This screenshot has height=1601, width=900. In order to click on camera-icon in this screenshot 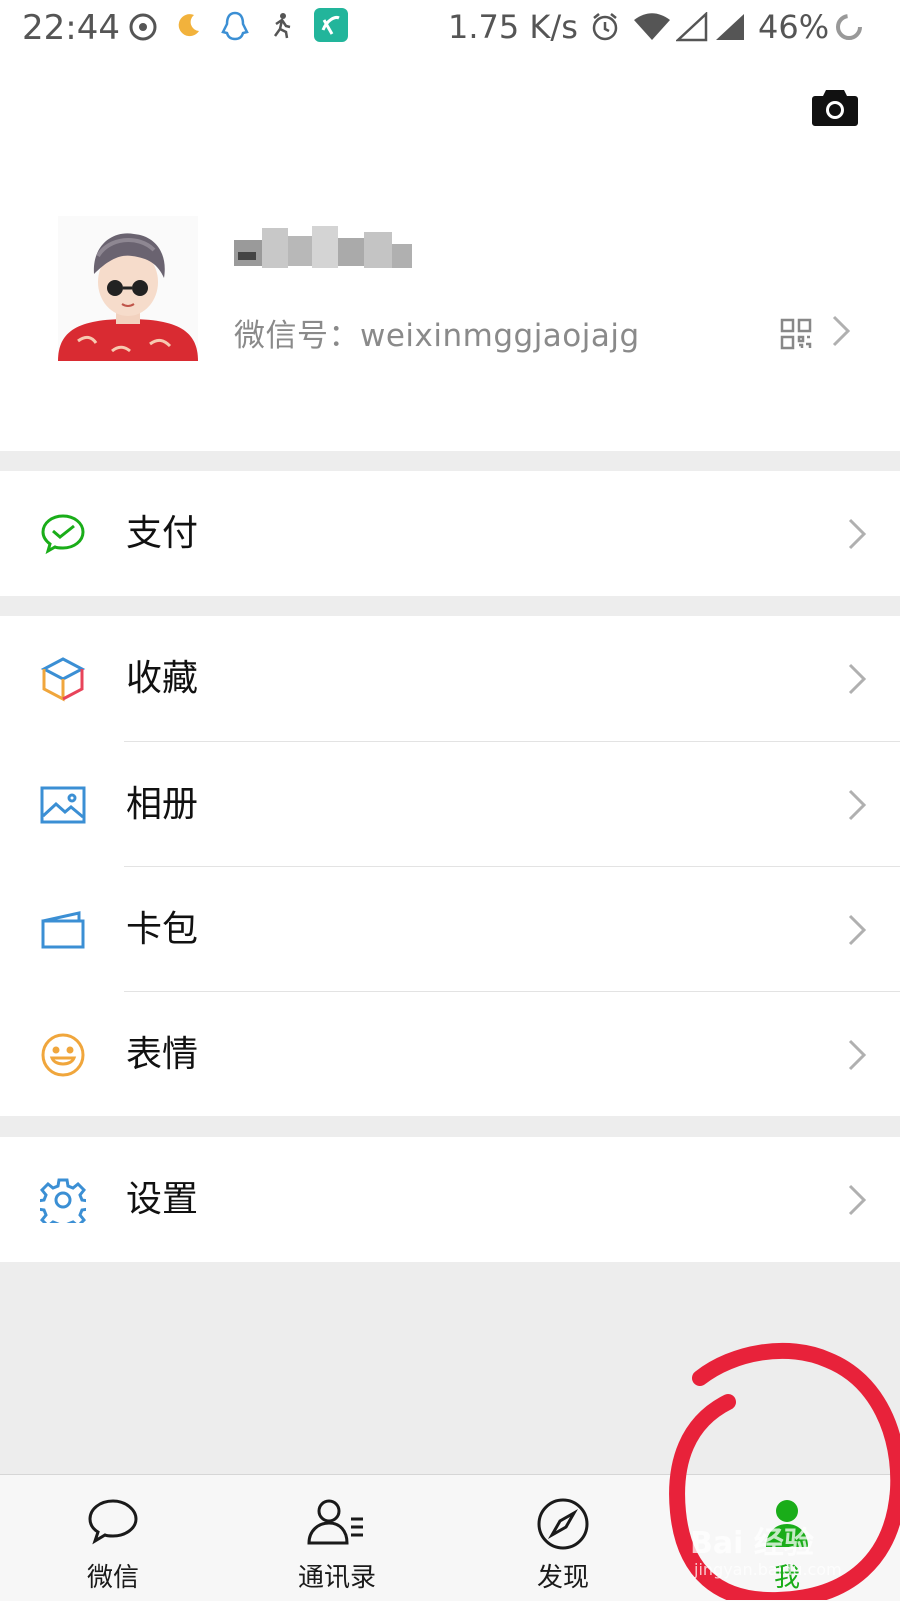, I will do `click(835, 107)`.